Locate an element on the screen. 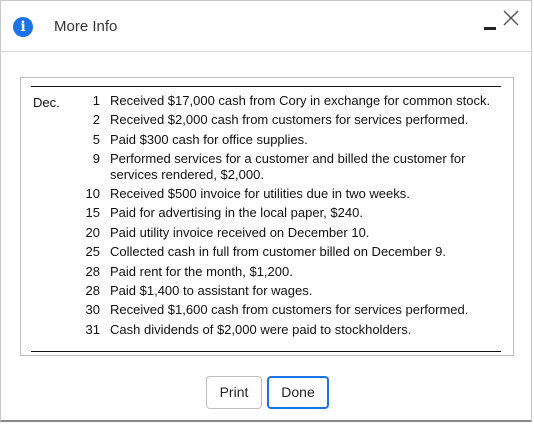 The image size is (534, 426). month-label: Dec. is located at coordinates (46, 102).